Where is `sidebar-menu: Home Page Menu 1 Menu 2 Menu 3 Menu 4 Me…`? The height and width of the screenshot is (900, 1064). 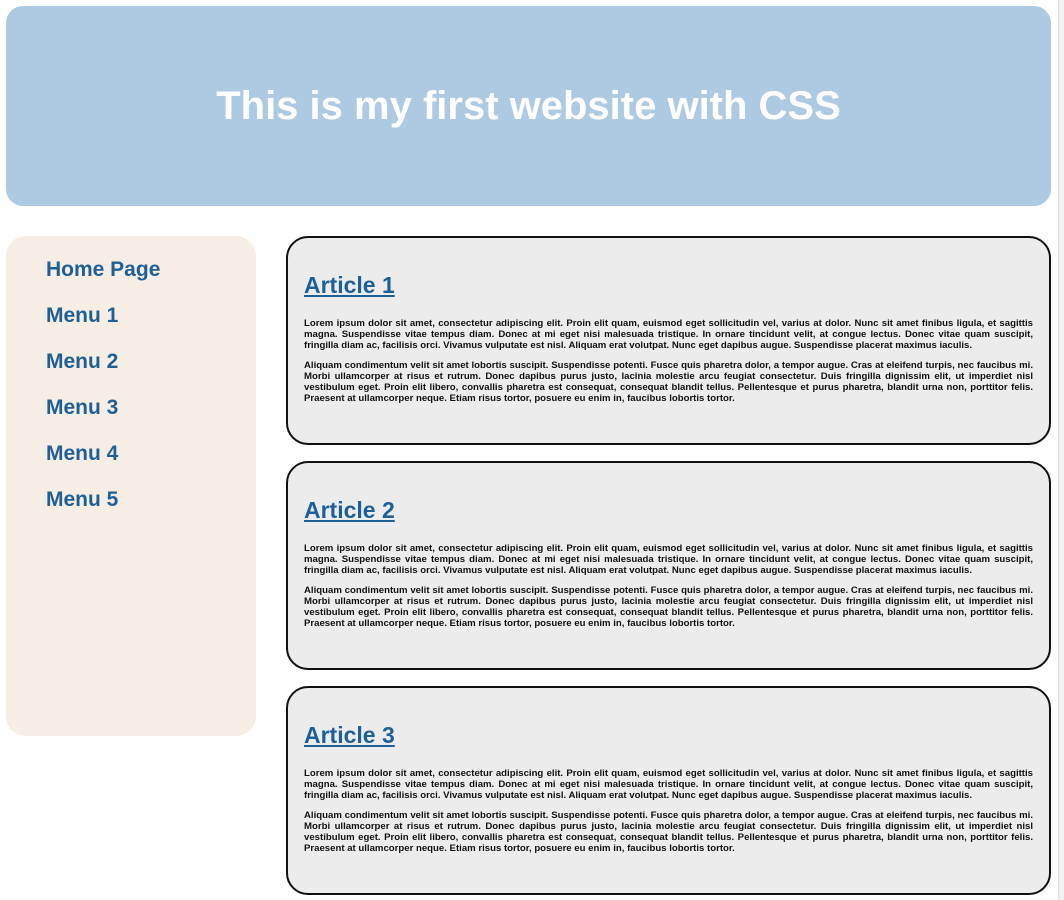 sidebar-menu: Home Page Menu 1 Menu 2 Menu 3 Menu 4 Me… is located at coordinates (131, 396).